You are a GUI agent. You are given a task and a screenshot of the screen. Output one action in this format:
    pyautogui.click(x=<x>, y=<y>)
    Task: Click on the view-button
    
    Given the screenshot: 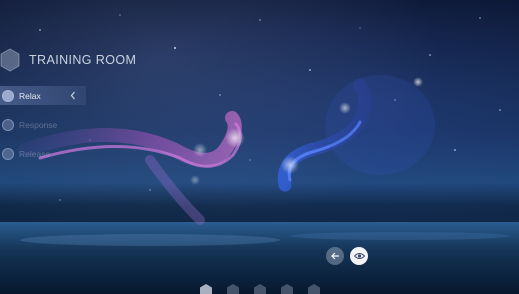 What is the action you would take?
    pyautogui.click(x=359, y=256)
    